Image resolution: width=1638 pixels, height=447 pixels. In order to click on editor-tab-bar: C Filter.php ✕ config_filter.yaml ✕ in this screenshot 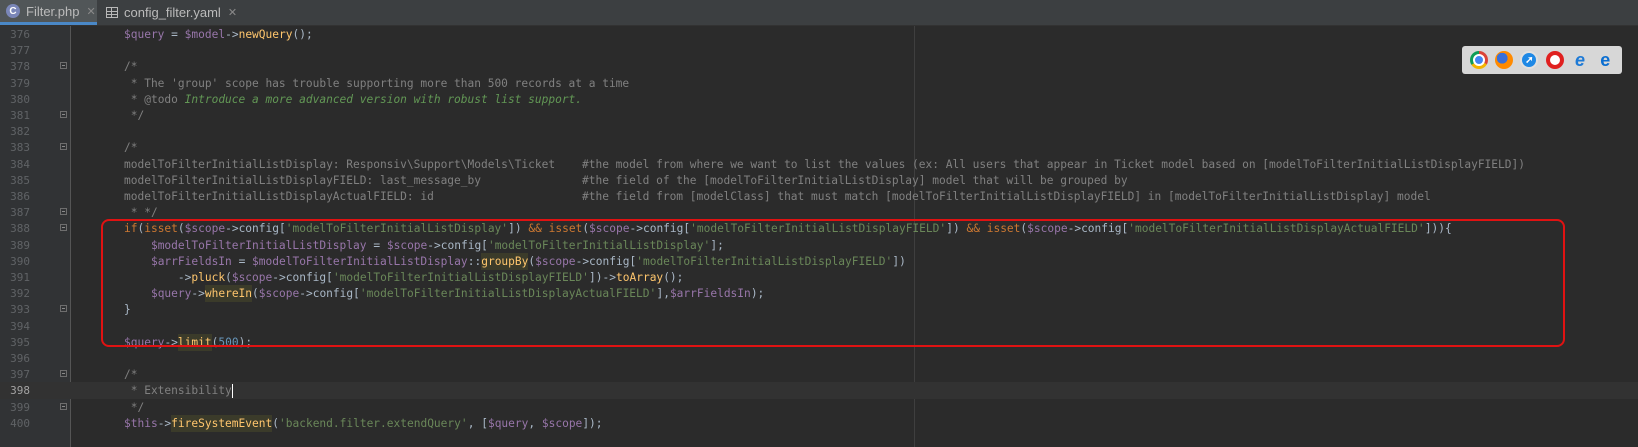, I will do `click(819, 13)`.